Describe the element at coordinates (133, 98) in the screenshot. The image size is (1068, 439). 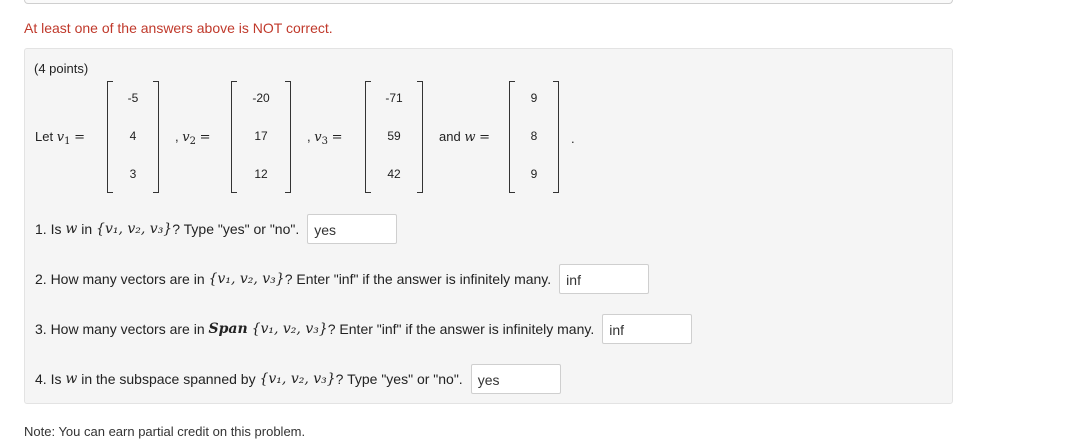
I see `v1-entry: -5` at that location.